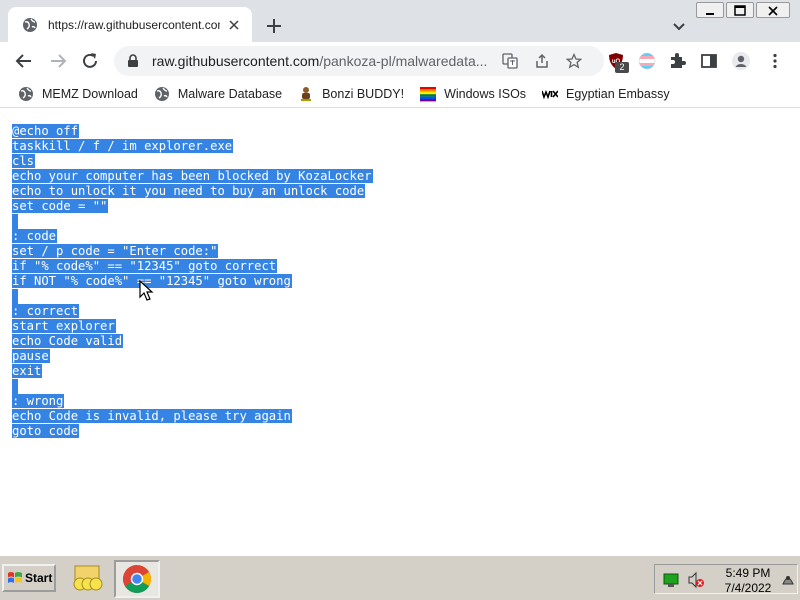  Describe the element at coordinates (38, 401) in the screenshot. I see `code-line-text: : wrong` at that location.